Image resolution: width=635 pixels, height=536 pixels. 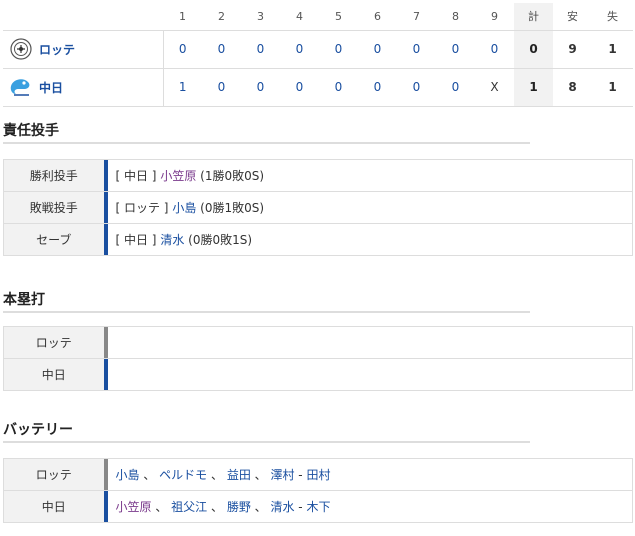 What do you see at coordinates (370, 207) in the screenshot?
I see `row-value: [ ロッテ ] 小島 (0勝1敗0S)` at bounding box center [370, 207].